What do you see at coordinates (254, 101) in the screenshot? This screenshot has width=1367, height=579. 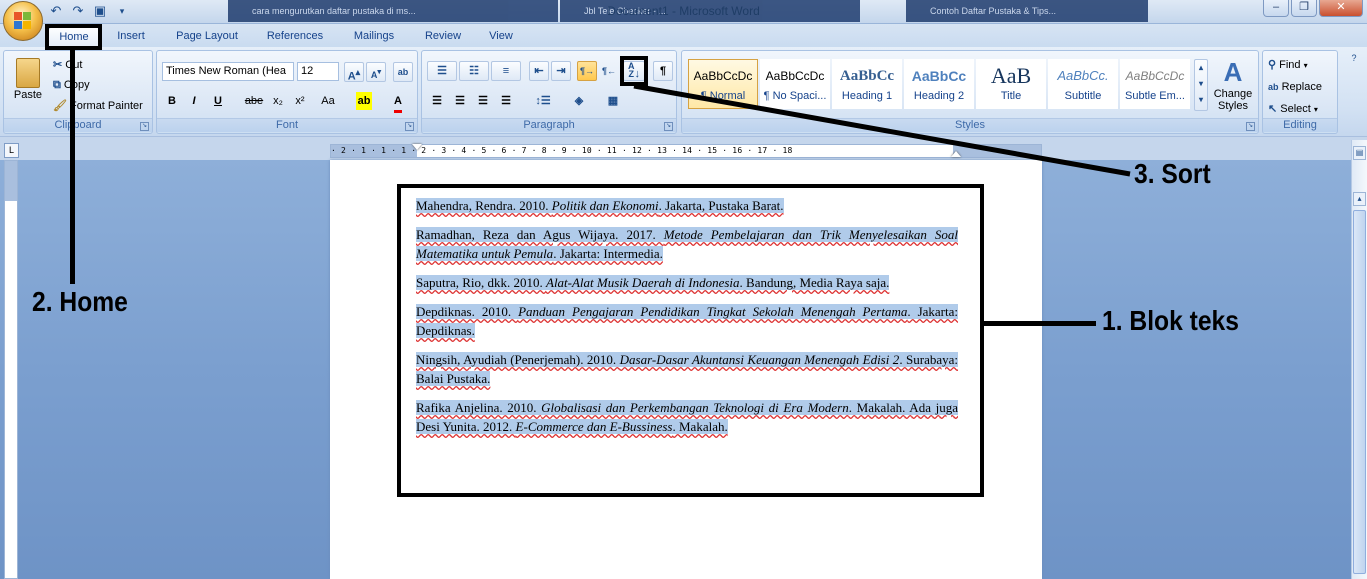 I see `strikethrough-button: abe` at bounding box center [254, 101].